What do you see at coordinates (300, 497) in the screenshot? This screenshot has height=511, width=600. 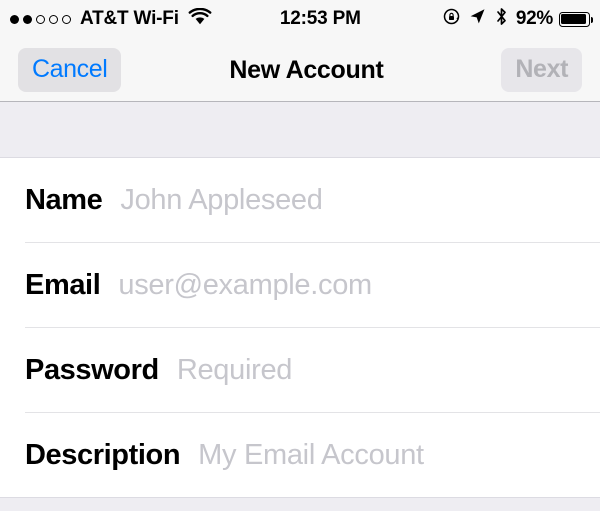 I see `row-separator` at bounding box center [300, 497].